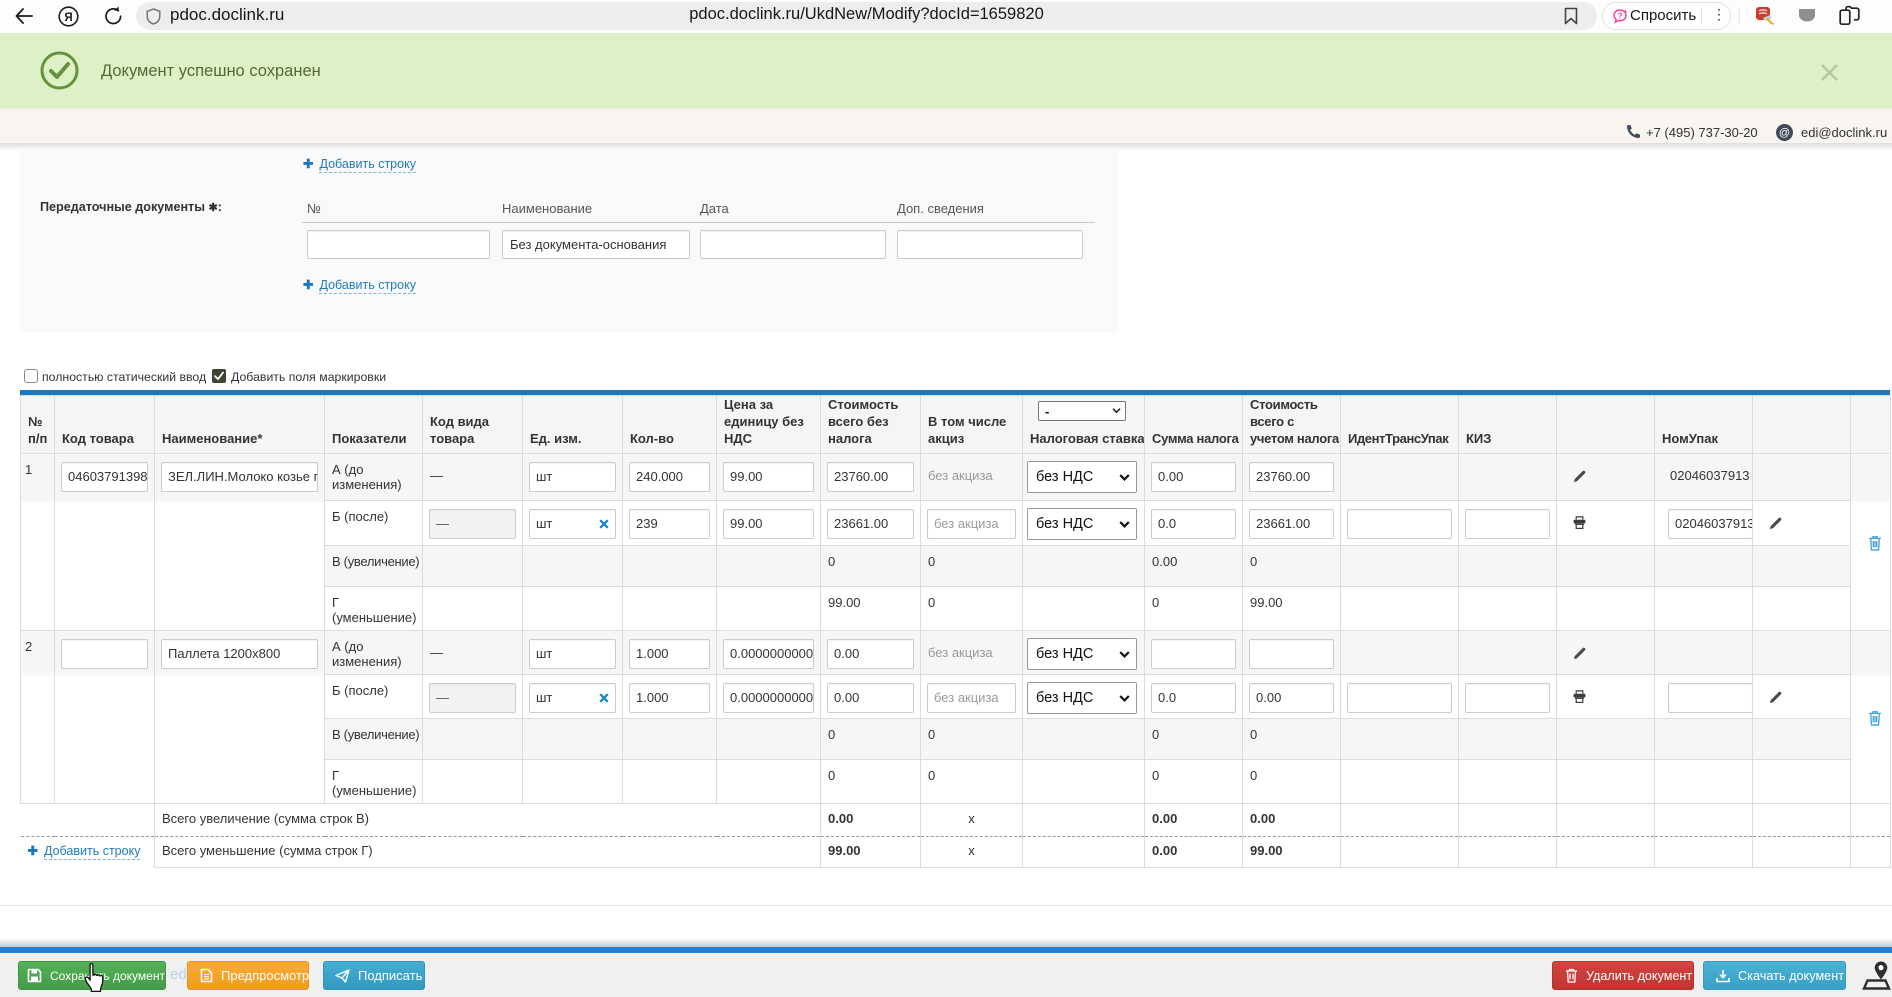 This screenshot has width=1892, height=997. Describe the element at coordinates (68, 18) in the screenshot. I see `svg-text: Я` at that location.